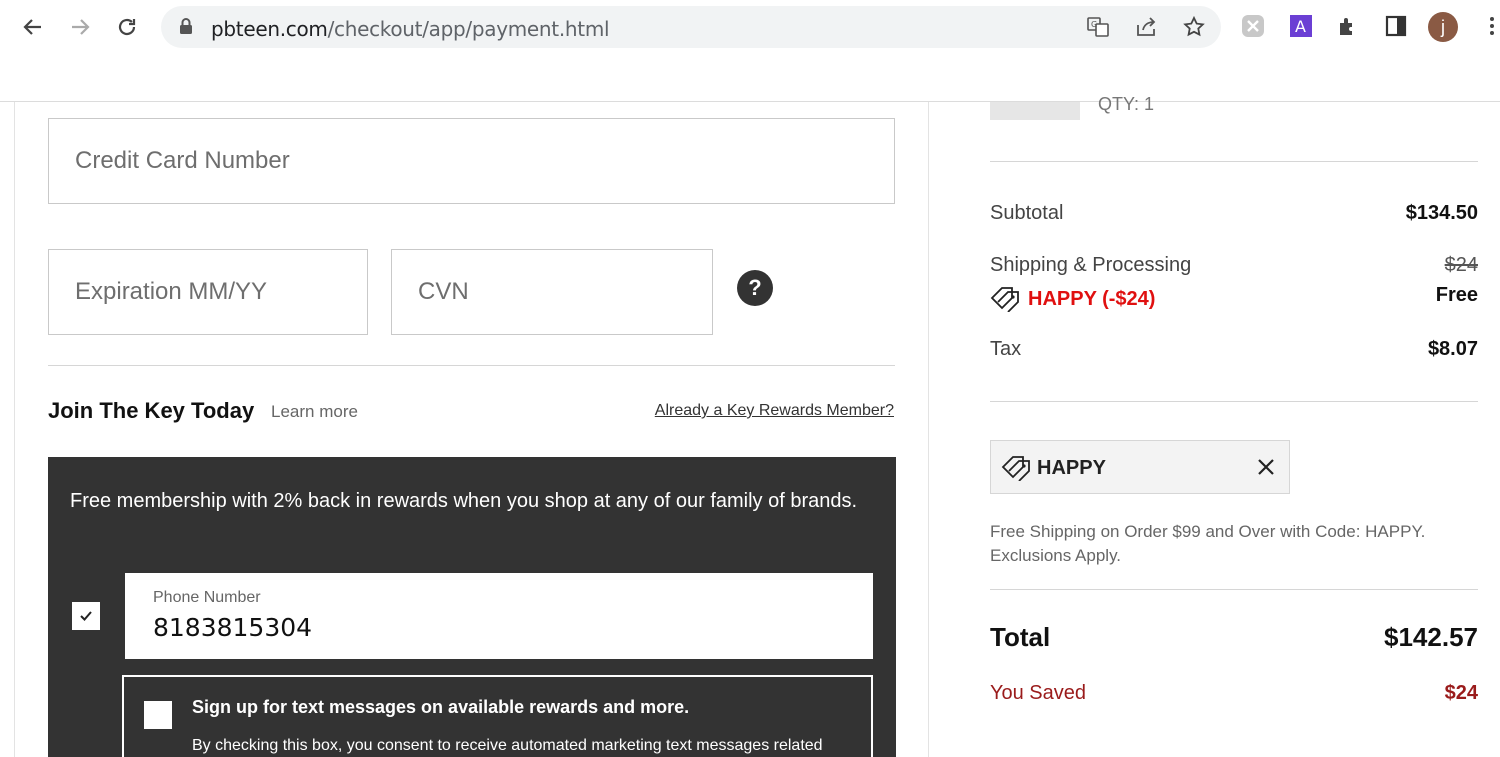 This screenshot has height=757, width=1500. Describe the element at coordinates (1146, 27) in the screenshot. I see `share-icon` at that location.